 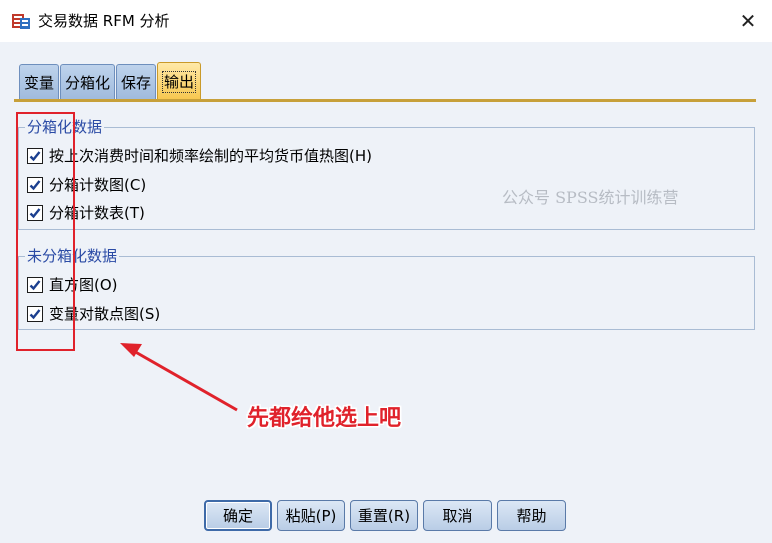 I want to click on title-bar: 交易数据 RFM 分析 ✕, so click(x=386, y=21).